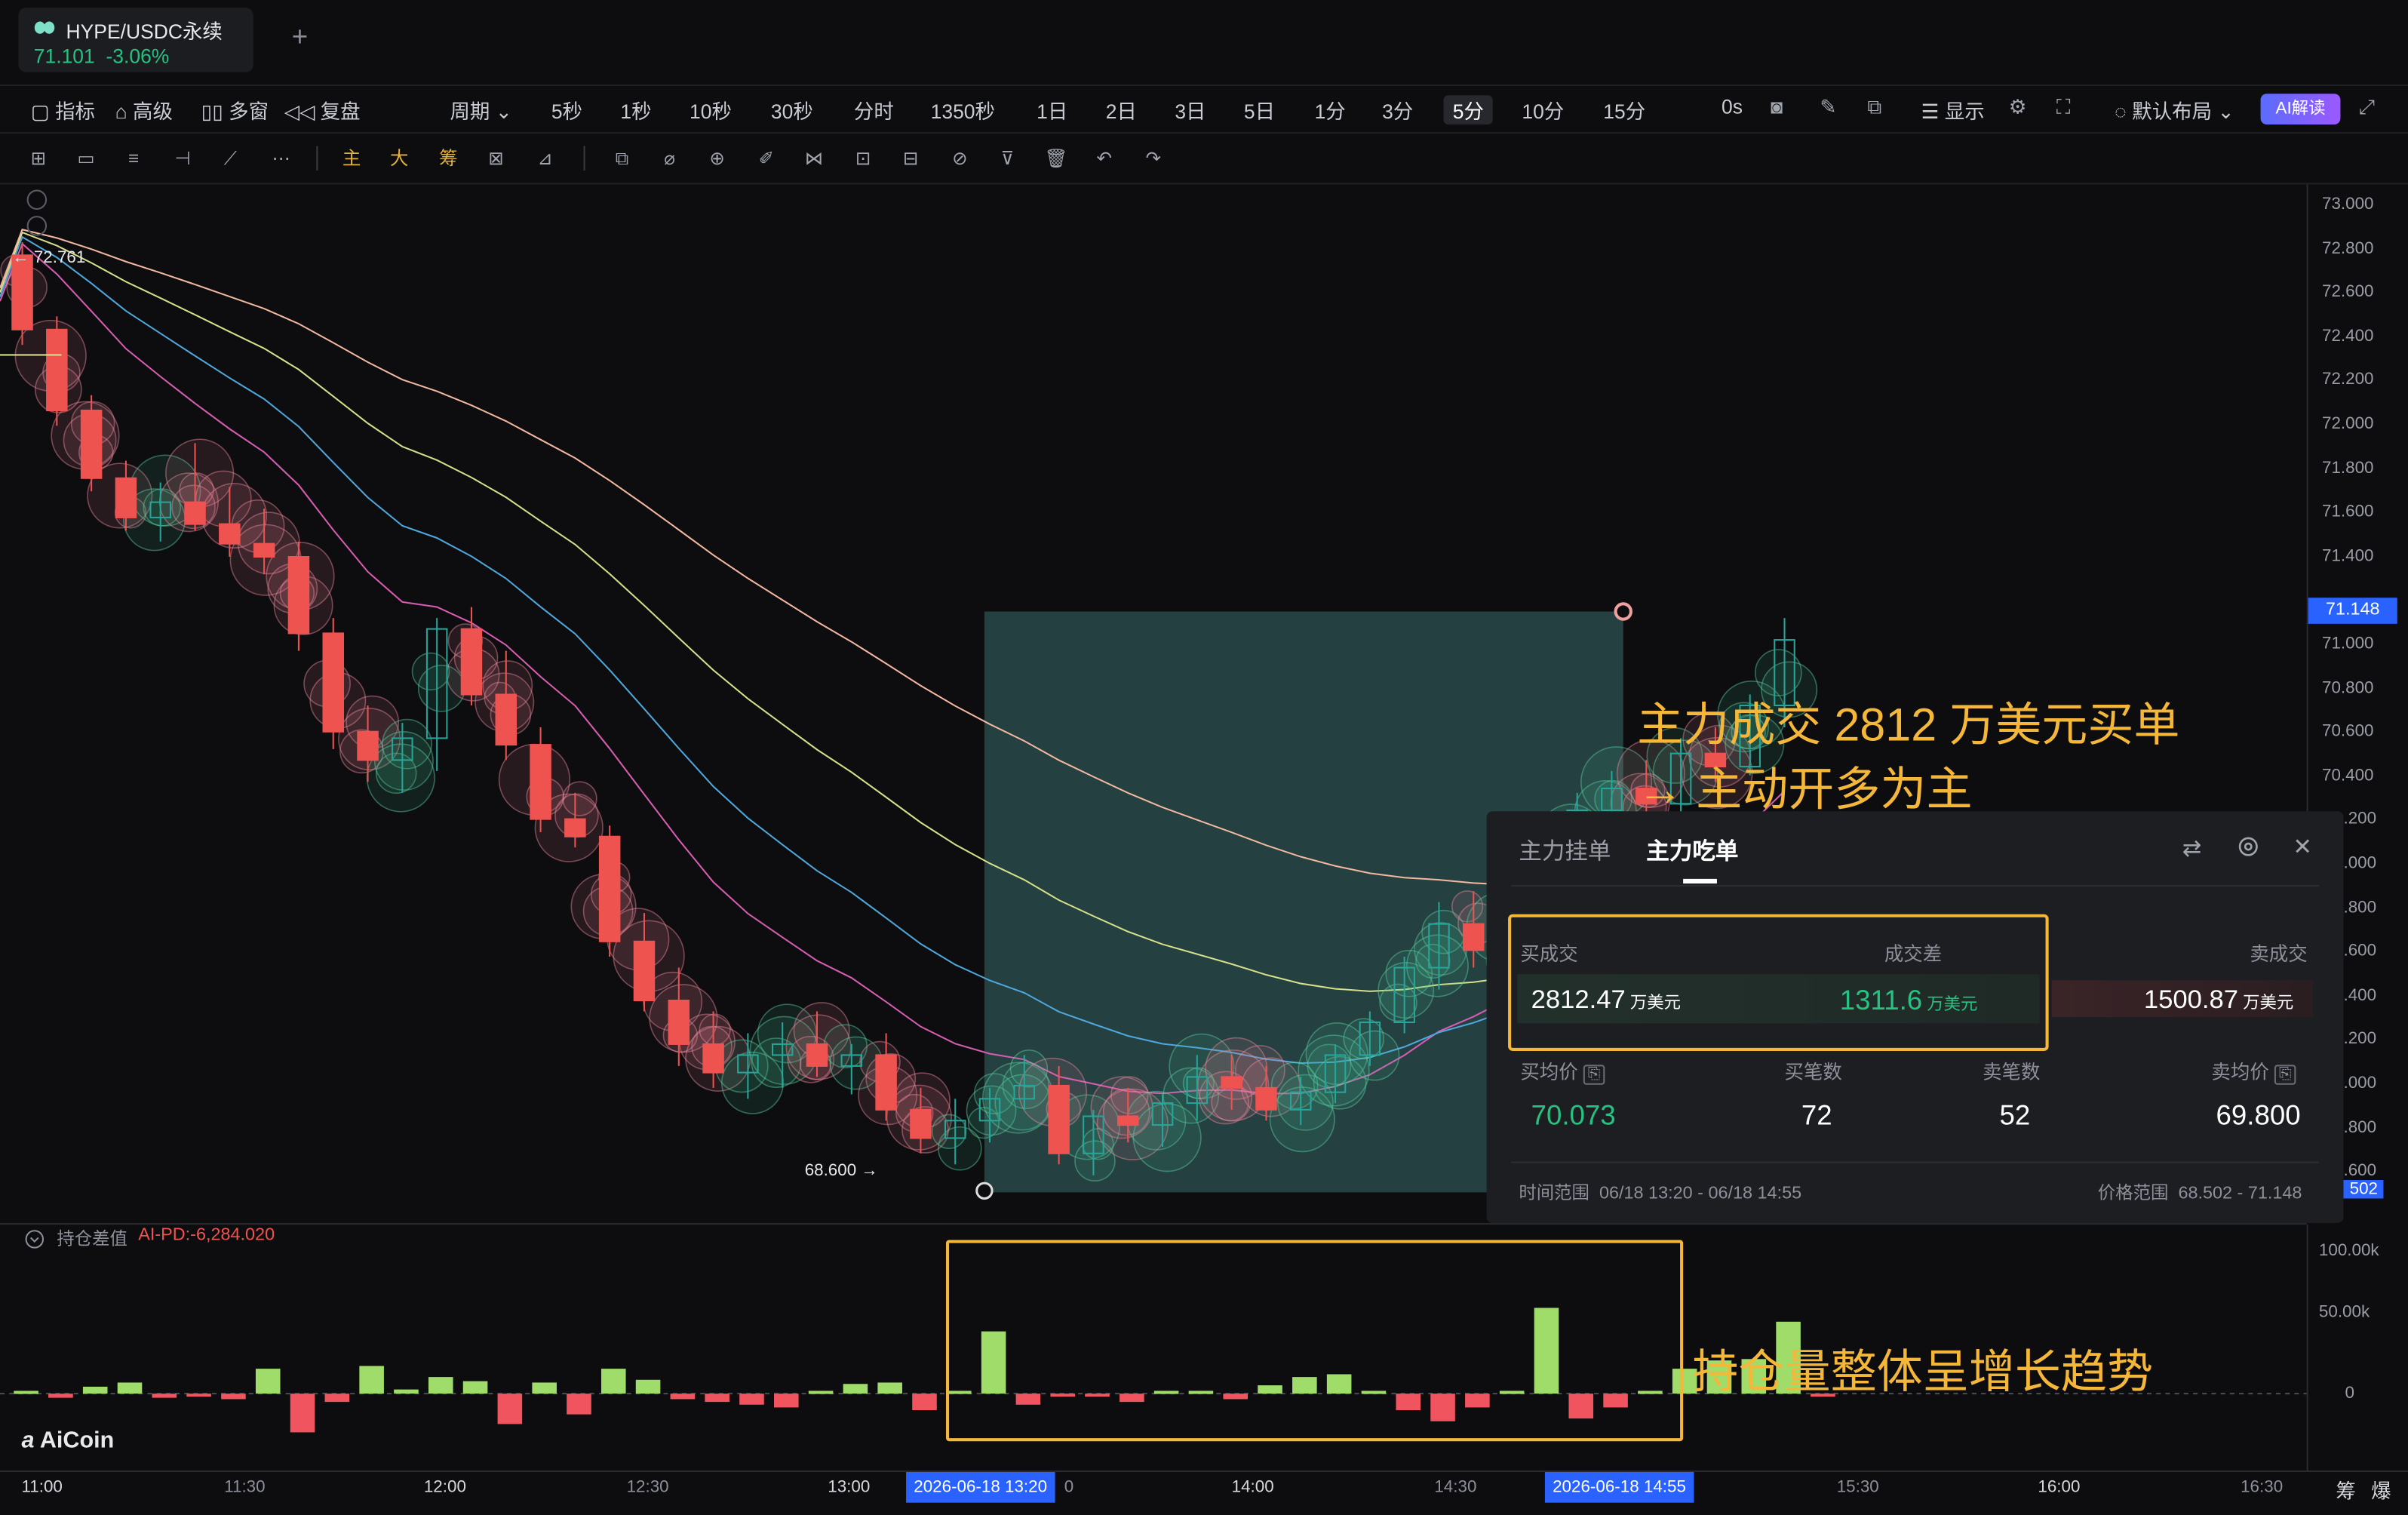 Image resolution: width=2408 pixels, height=1515 pixels. Describe the element at coordinates (1330, 109) in the screenshot. I see `toolbar-item: 1分` at that location.